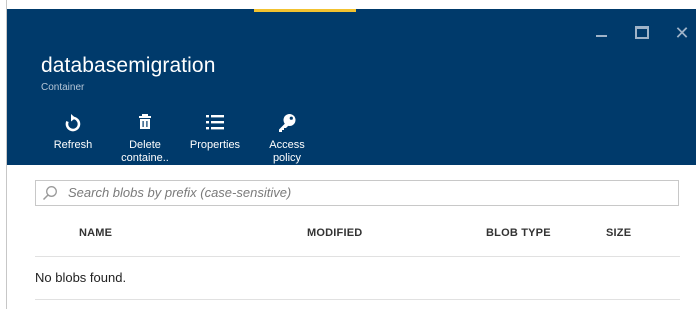 The height and width of the screenshot is (309, 696). Describe the element at coordinates (215, 122) in the screenshot. I see `list-icon` at that location.